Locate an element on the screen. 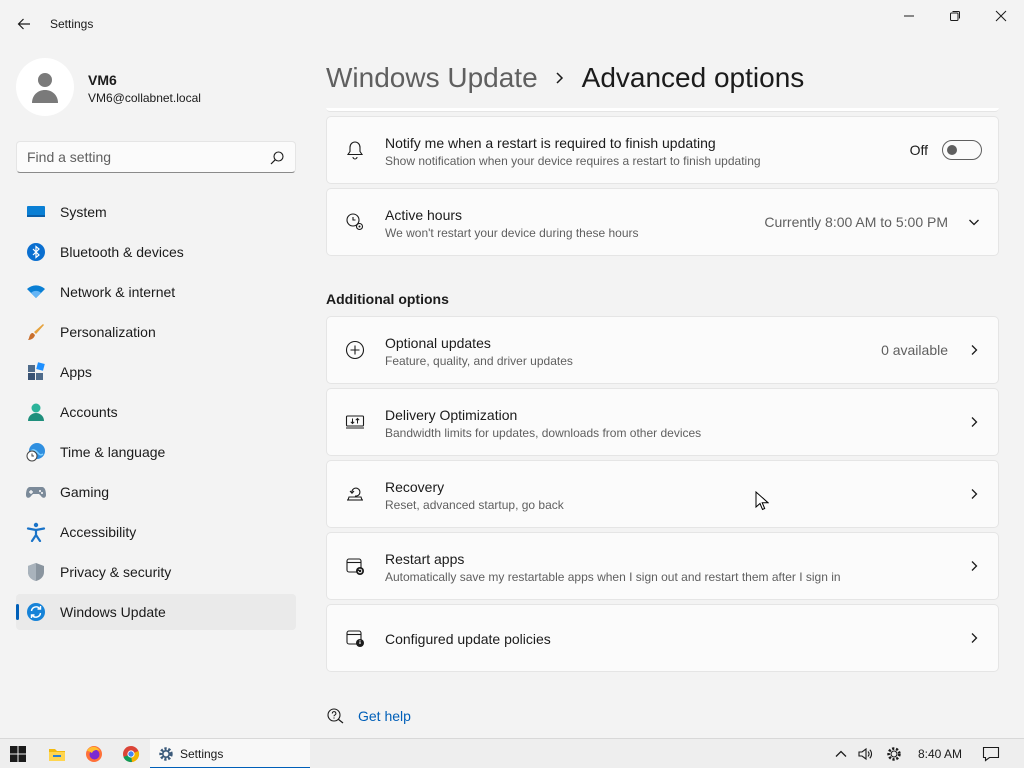 The height and width of the screenshot is (768, 1024). close-icon is located at coordinates (1001, 16).